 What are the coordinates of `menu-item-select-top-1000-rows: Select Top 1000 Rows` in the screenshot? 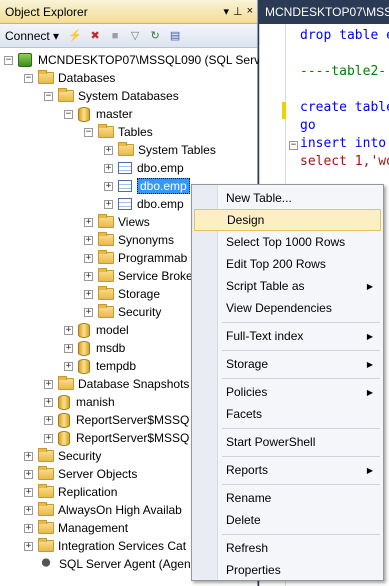 It's located at (287, 242).